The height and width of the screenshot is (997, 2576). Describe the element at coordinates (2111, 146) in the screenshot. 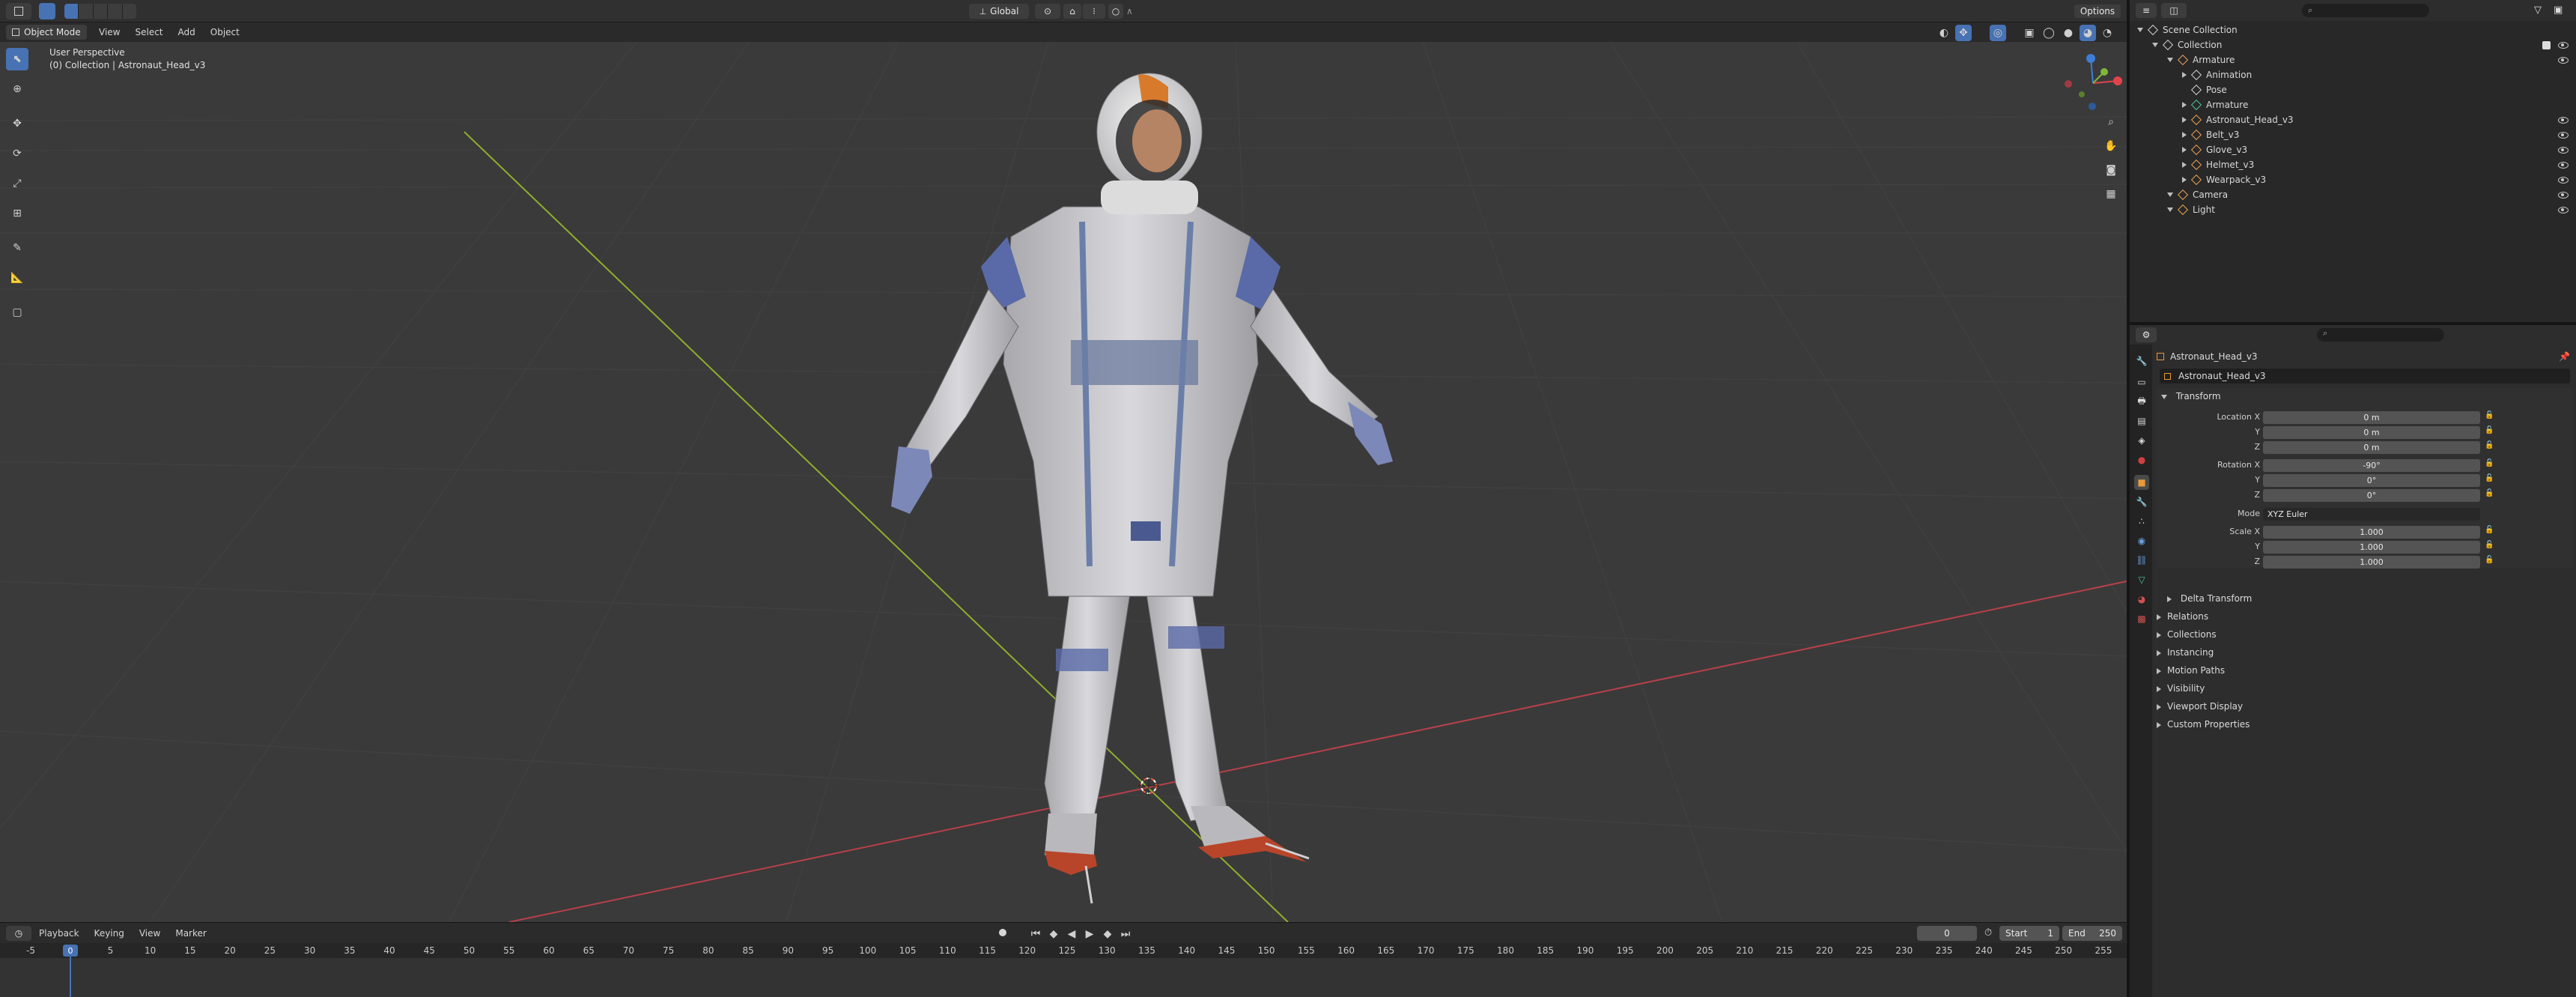

I see `pan-hand-icon: ✋` at that location.